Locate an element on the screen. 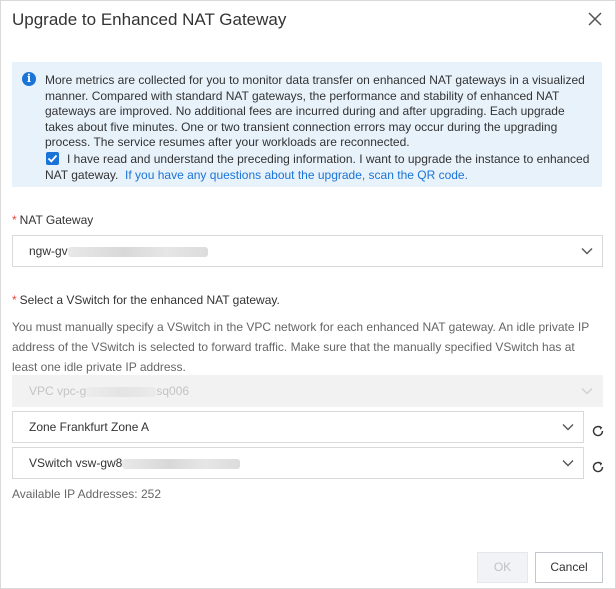 This screenshot has width=616, height=589. available-ip-count: Available IP Addresses: 252 is located at coordinates (86, 494).